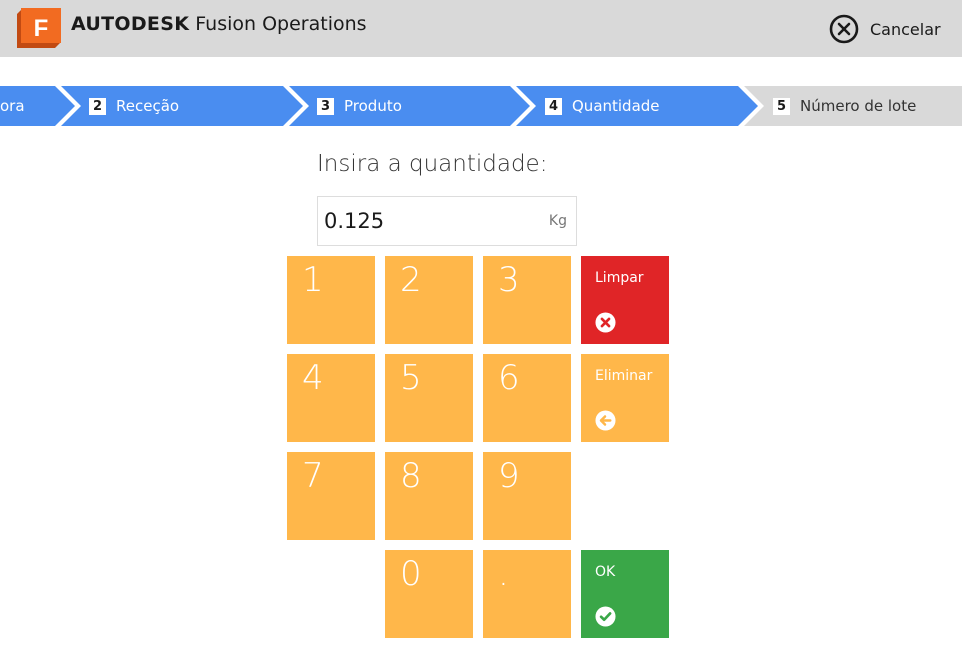 This screenshot has height=666, width=962. What do you see at coordinates (619, 278) in the screenshot?
I see `clear-label: Limpar` at bounding box center [619, 278].